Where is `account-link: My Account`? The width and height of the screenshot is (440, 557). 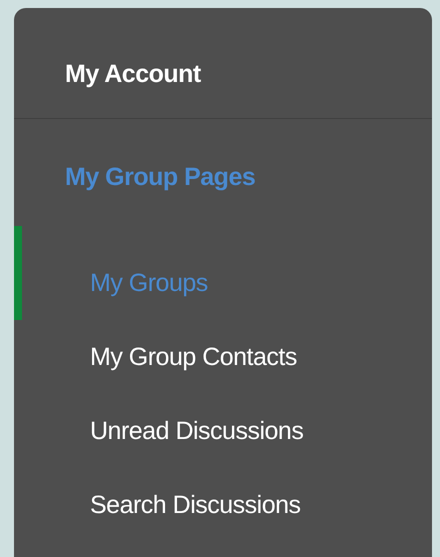
account-link: My Account is located at coordinates (133, 74).